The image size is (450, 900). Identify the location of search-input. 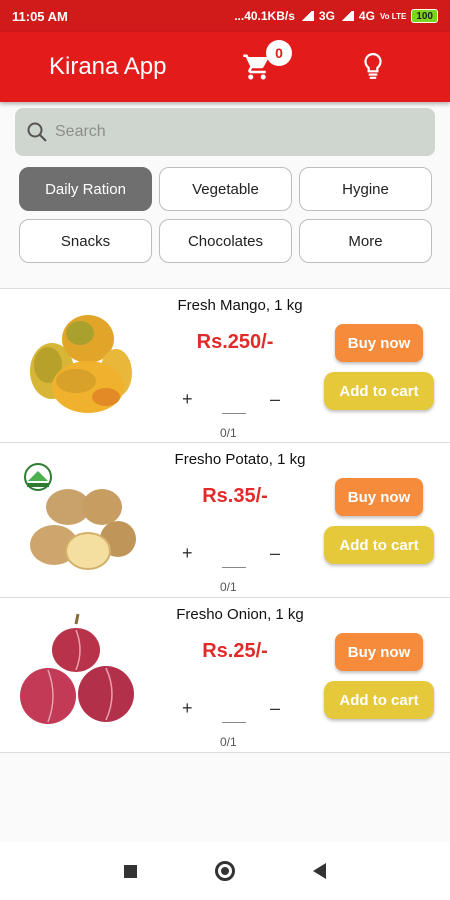
(235, 132).